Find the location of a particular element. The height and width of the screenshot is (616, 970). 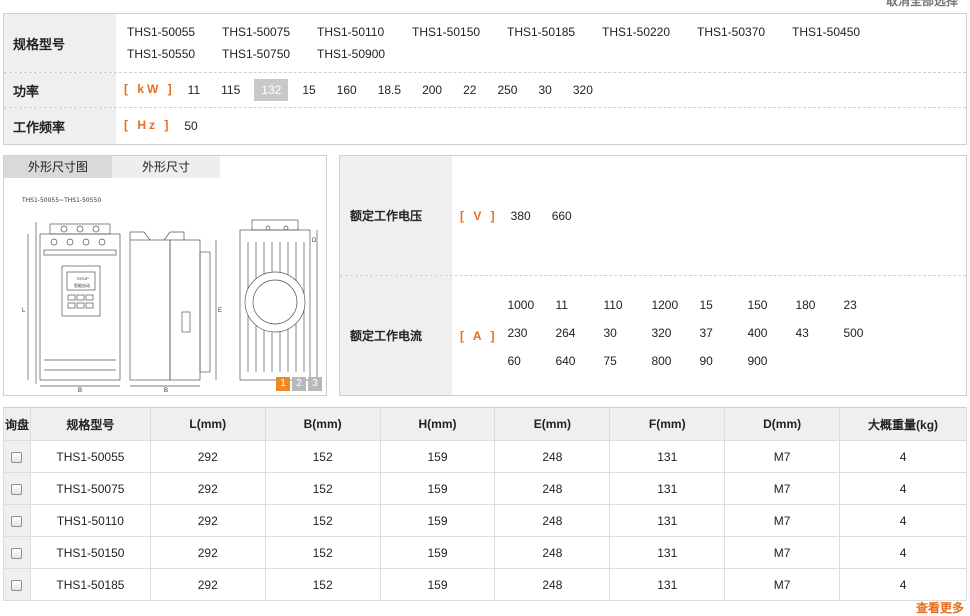

view-more-link: 查看更多 is located at coordinates (940, 607).